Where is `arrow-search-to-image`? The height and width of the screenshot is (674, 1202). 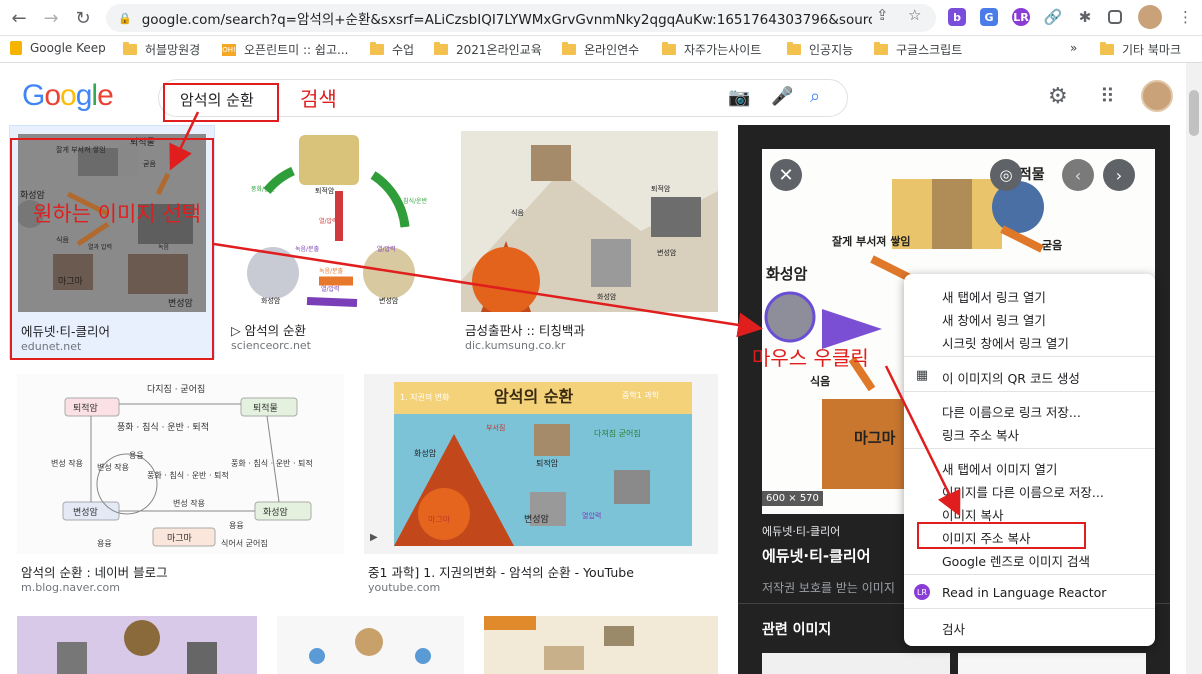 arrow-search-to-image is located at coordinates (184, 141).